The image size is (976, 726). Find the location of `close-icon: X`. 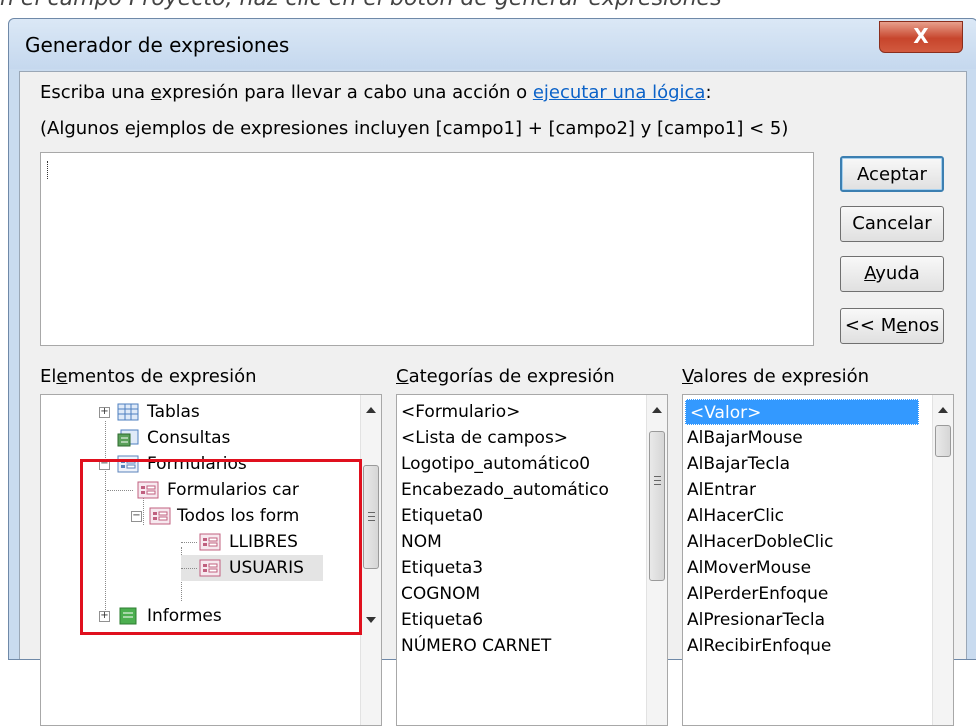

close-icon: X is located at coordinates (921, 36).